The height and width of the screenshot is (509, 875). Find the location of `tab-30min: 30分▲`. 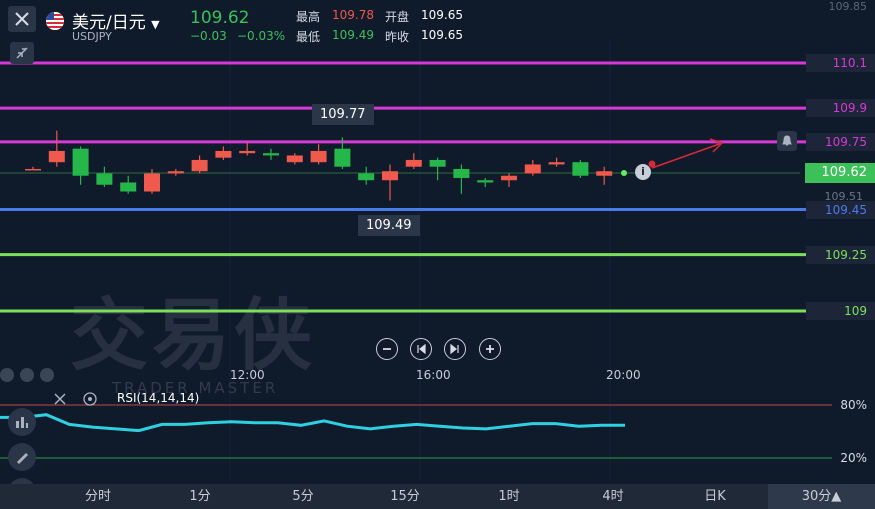

tab-30min: 30分▲ is located at coordinates (821, 496).